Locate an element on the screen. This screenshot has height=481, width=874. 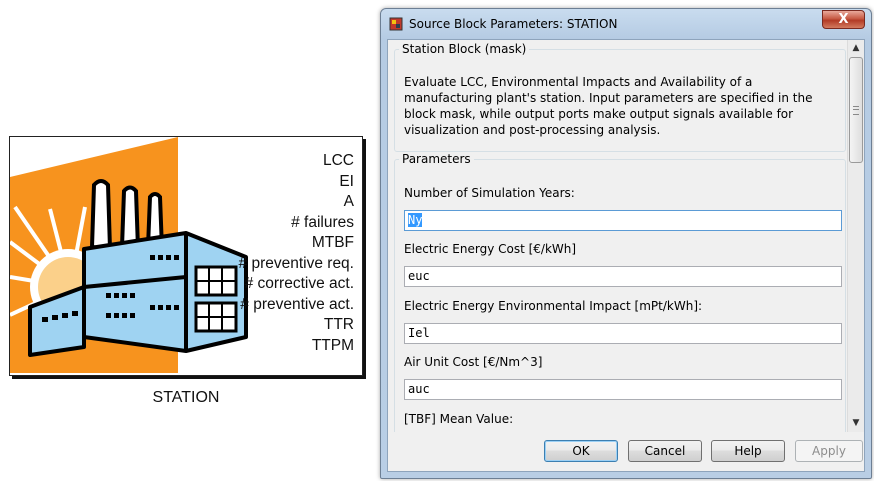
cancel-button: Cancel is located at coordinates (665, 451).